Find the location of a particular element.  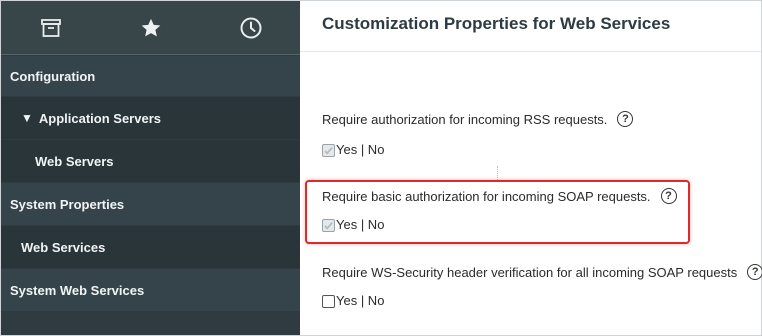

clock-icon is located at coordinates (250, 28).